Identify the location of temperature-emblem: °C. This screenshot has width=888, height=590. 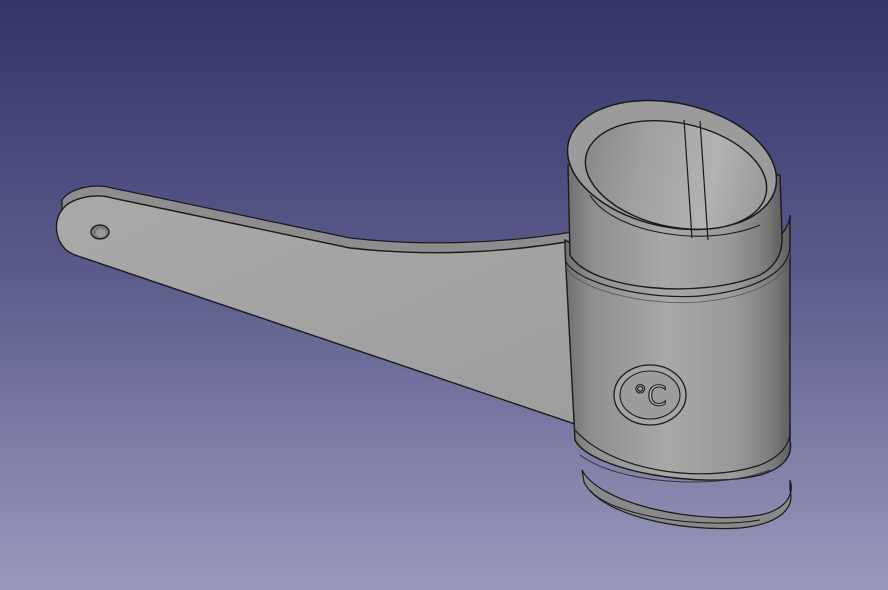
(650, 395).